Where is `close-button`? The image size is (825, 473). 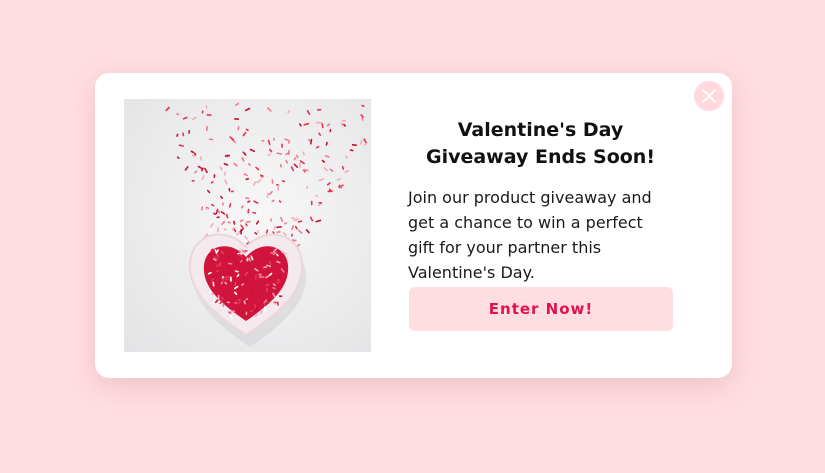 close-button is located at coordinates (709, 96).